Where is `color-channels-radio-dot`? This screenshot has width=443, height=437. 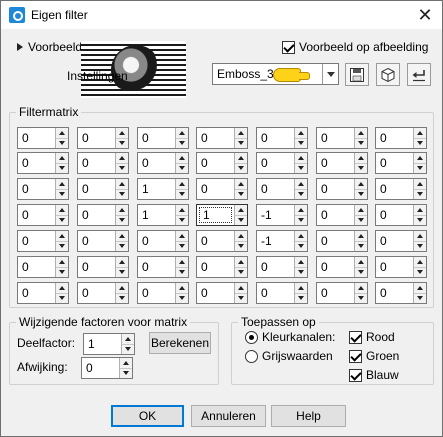 color-channels-radio-dot is located at coordinates (251, 337).